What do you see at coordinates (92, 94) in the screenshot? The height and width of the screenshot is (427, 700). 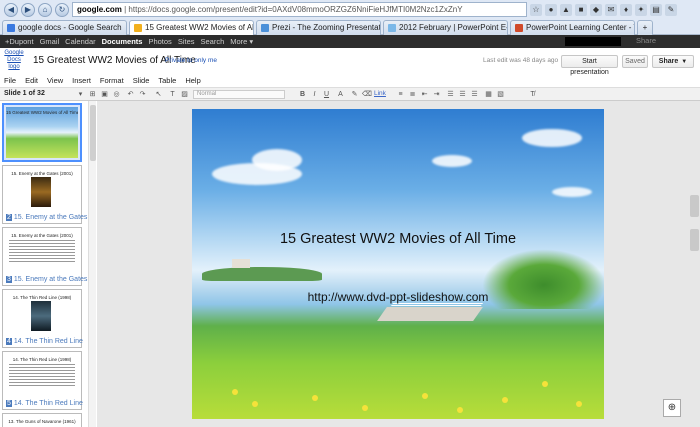 I see `new-slide-icon: ⊞` at bounding box center [92, 94].